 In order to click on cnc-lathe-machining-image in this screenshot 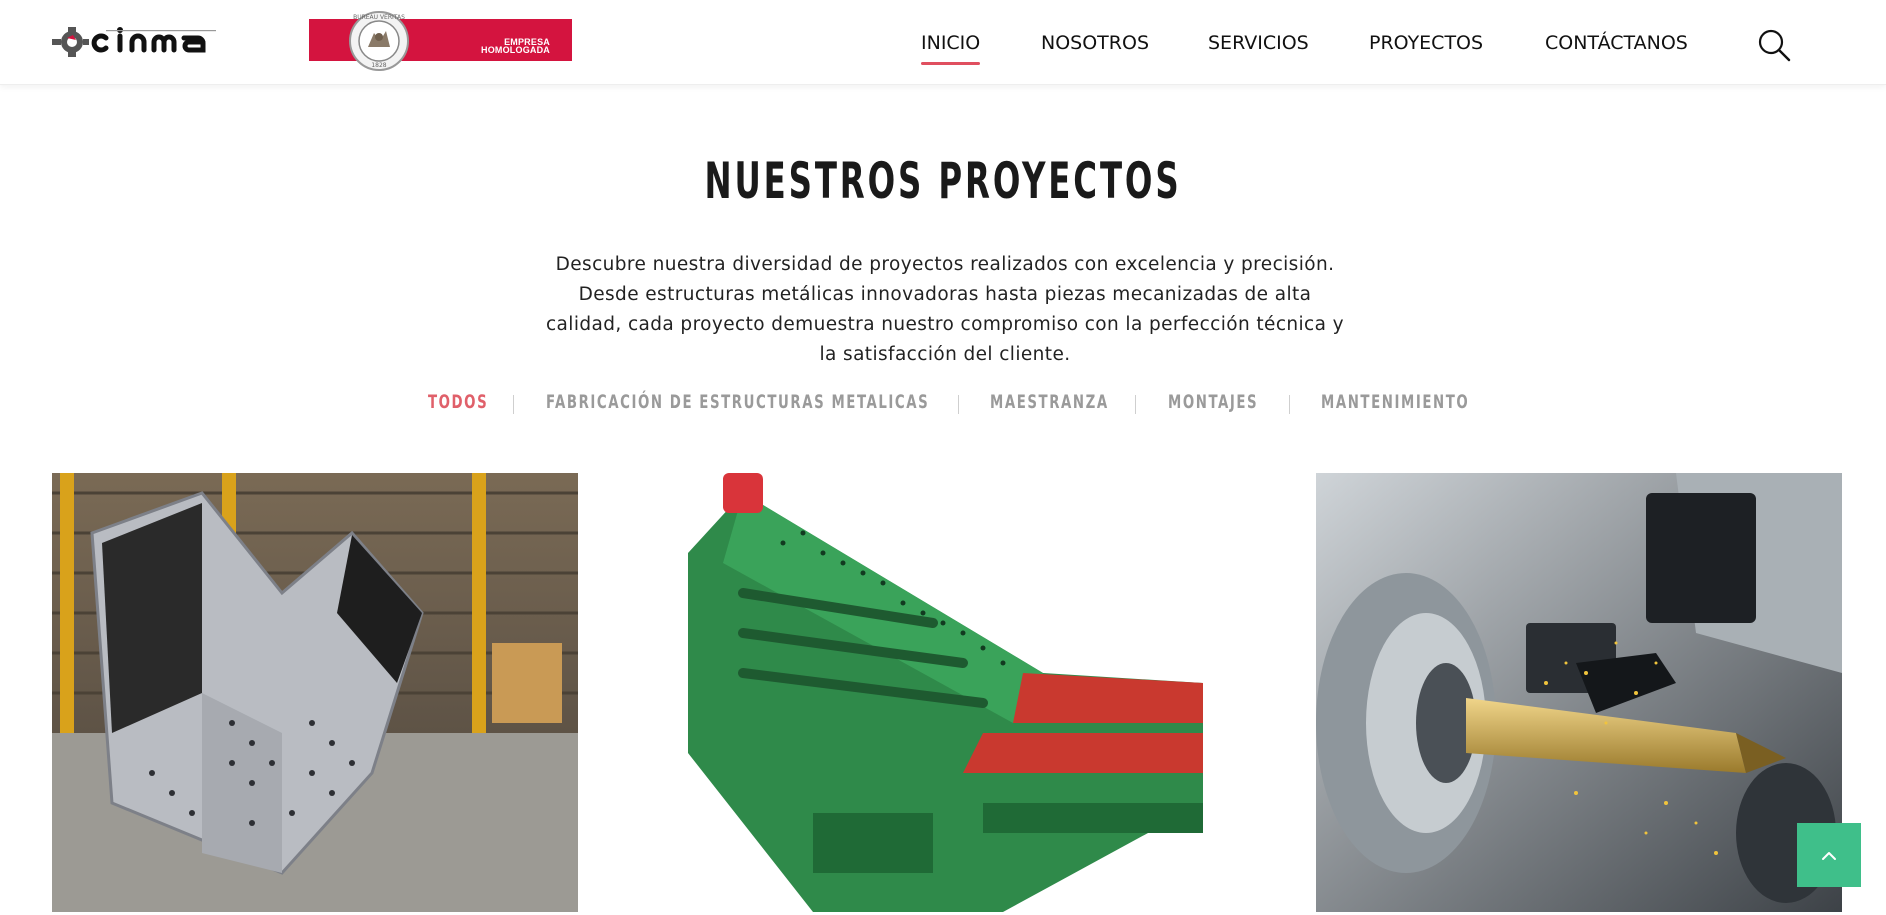, I will do `click(1579, 692)`.